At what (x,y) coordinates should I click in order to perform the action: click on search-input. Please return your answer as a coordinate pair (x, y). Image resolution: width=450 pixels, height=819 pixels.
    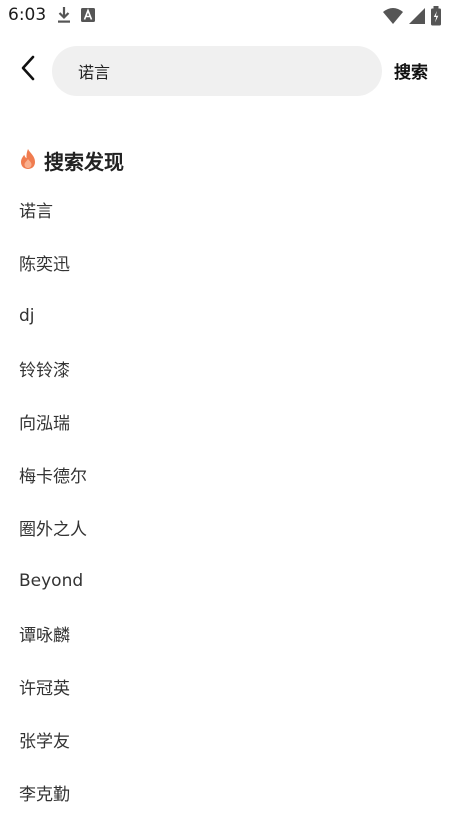
    Looking at the image, I should click on (218, 71).